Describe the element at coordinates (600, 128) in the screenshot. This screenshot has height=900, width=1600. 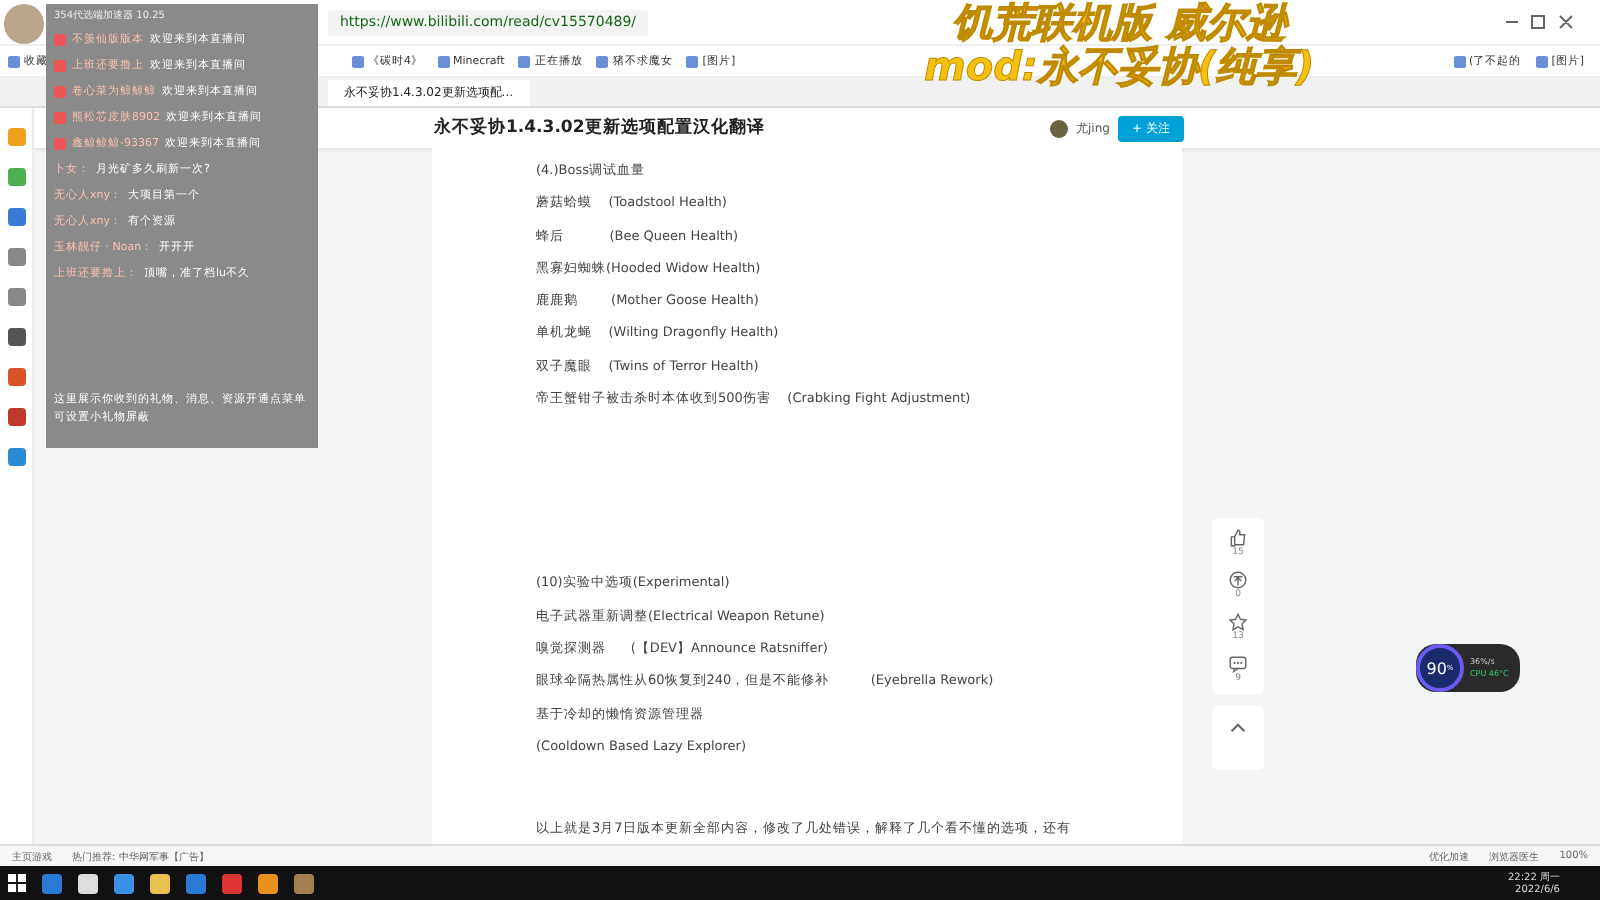
I see `article-title: 永不妥协1.4.3.02更新选项配置汉化翻译` at that location.